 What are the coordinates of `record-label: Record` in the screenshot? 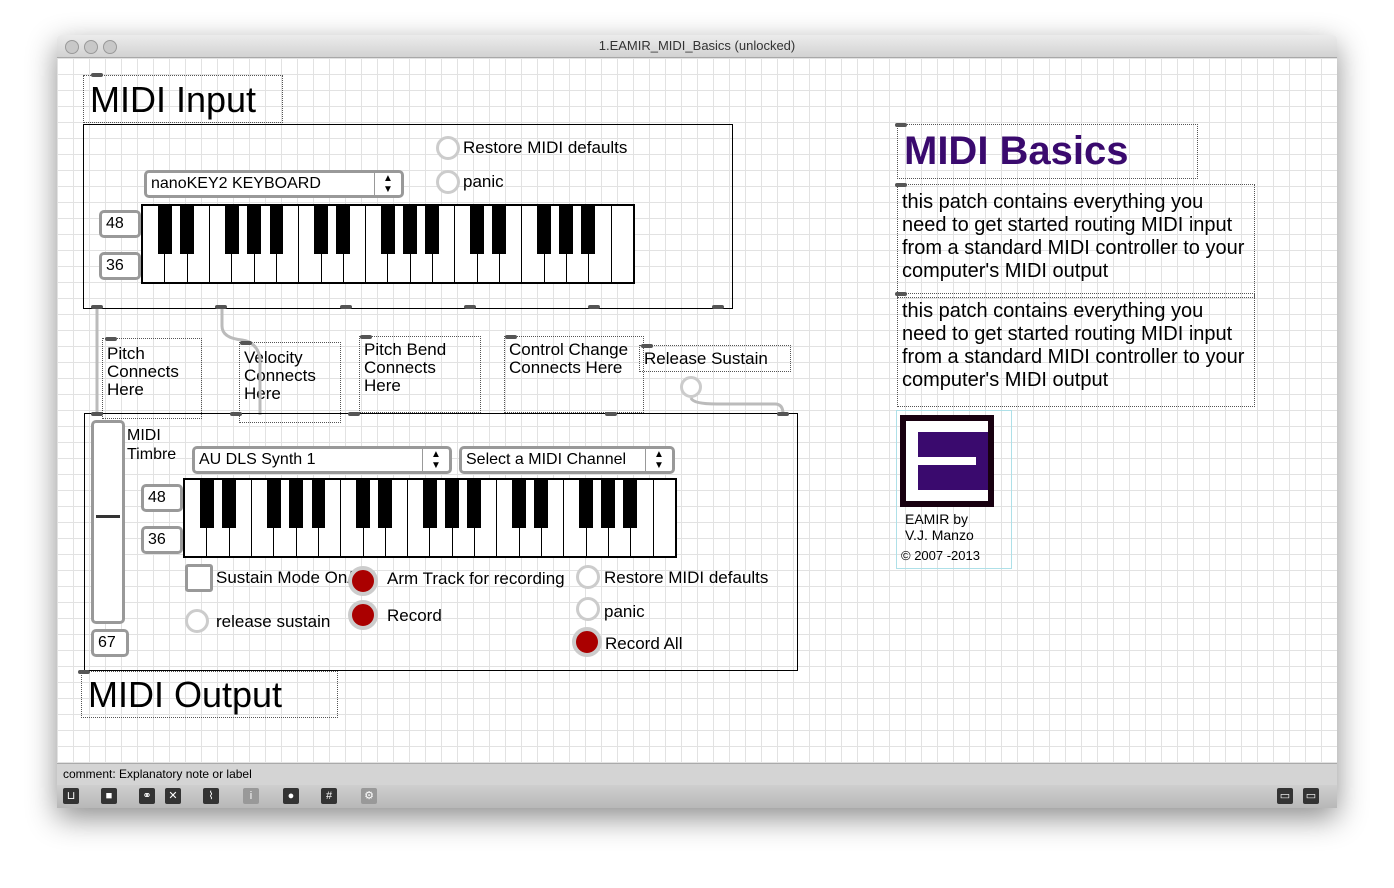 It's located at (414, 615).